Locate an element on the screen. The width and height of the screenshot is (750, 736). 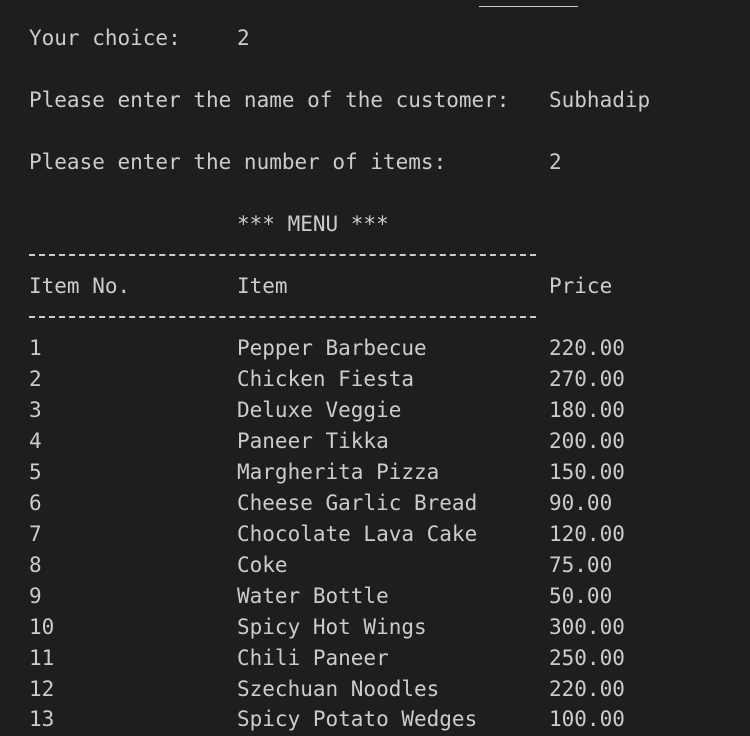
menu-row-no: 5 is located at coordinates (35, 472).